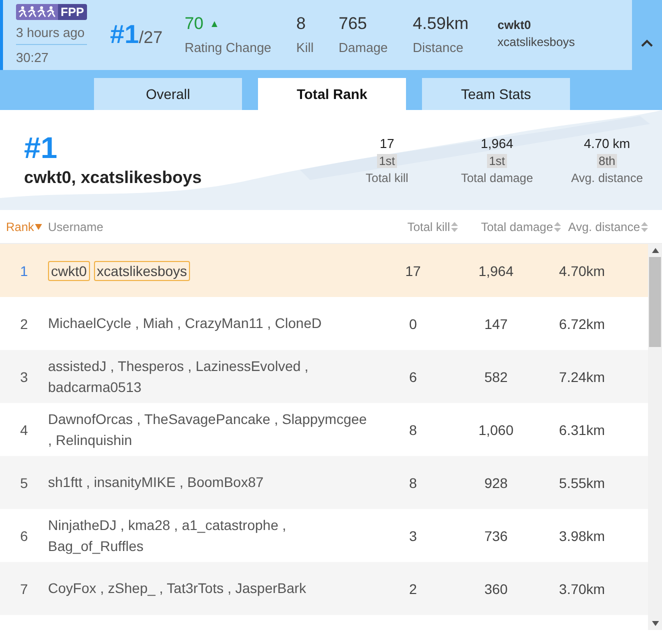  What do you see at coordinates (179, 376) in the screenshot?
I see `username-cell-text: assistedJ , Thesperos , LazinessEvolved , badcarma0513` at bounding box center [179, 376].